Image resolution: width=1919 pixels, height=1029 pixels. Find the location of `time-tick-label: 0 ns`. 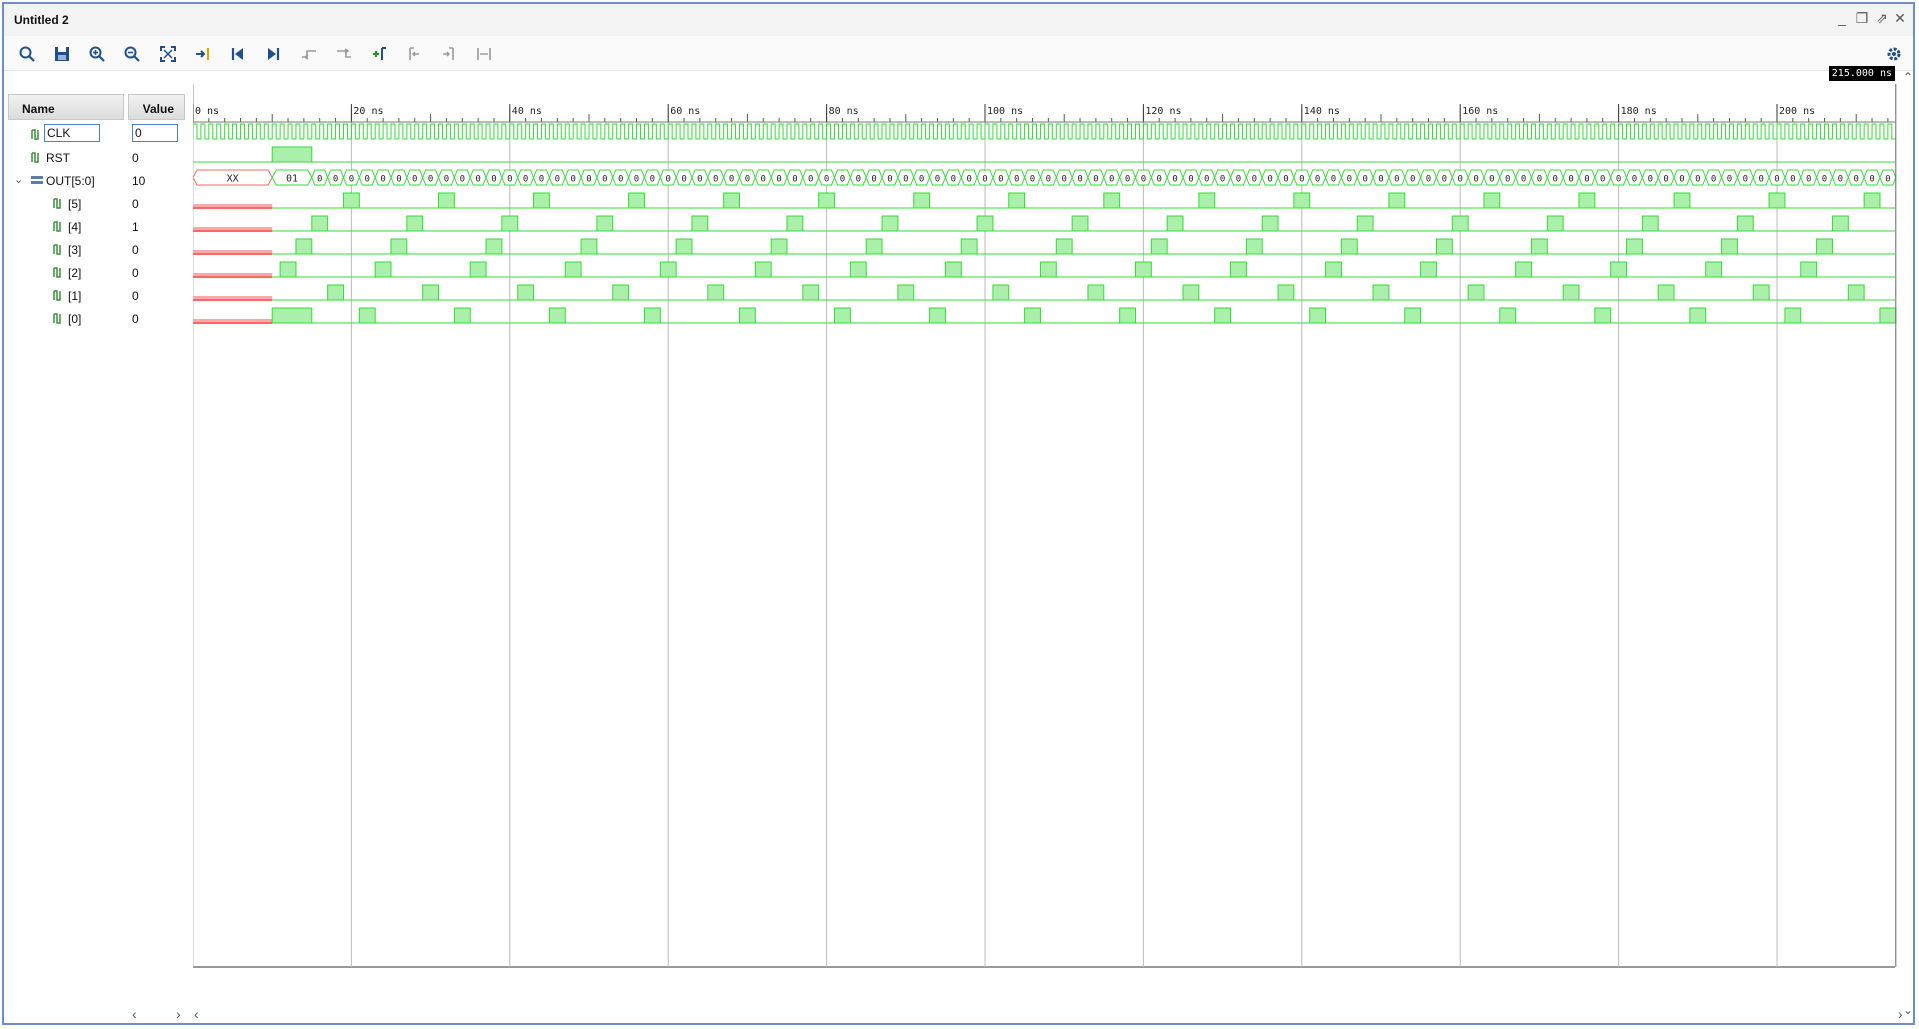

time-tick-label: 0 ns is located at coordinates (207, 111).